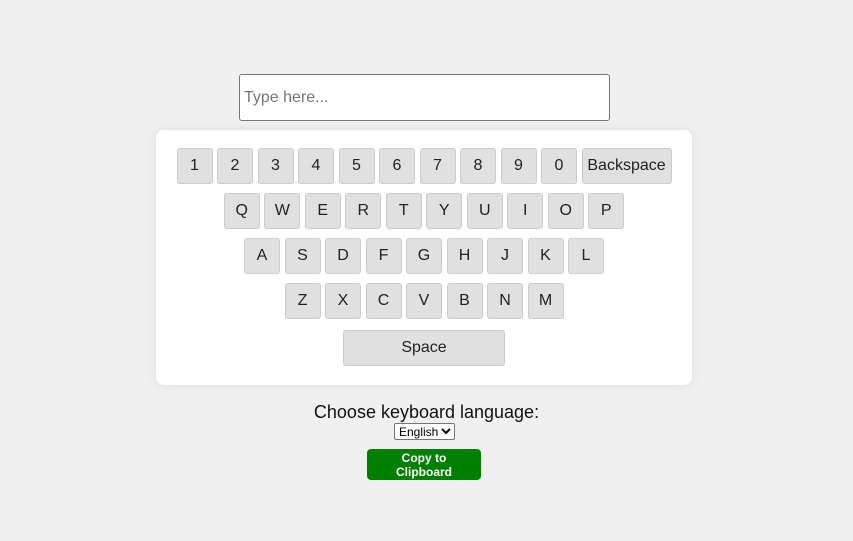  Describe the element at coordinates (235, 166) in the screenshot. I see `key-2: 2` at that location.